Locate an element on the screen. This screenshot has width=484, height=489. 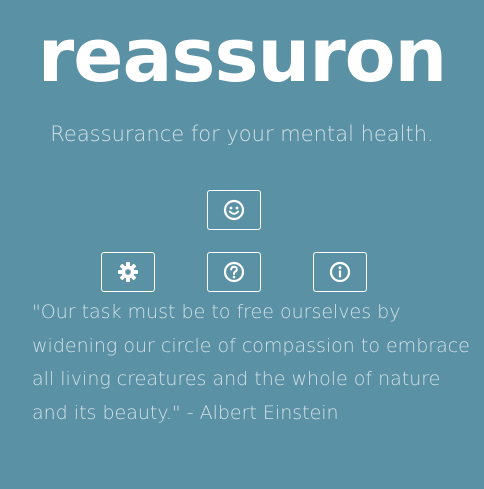
tagline: Reassurance for your mental health. is located at coordinates (242, 134).